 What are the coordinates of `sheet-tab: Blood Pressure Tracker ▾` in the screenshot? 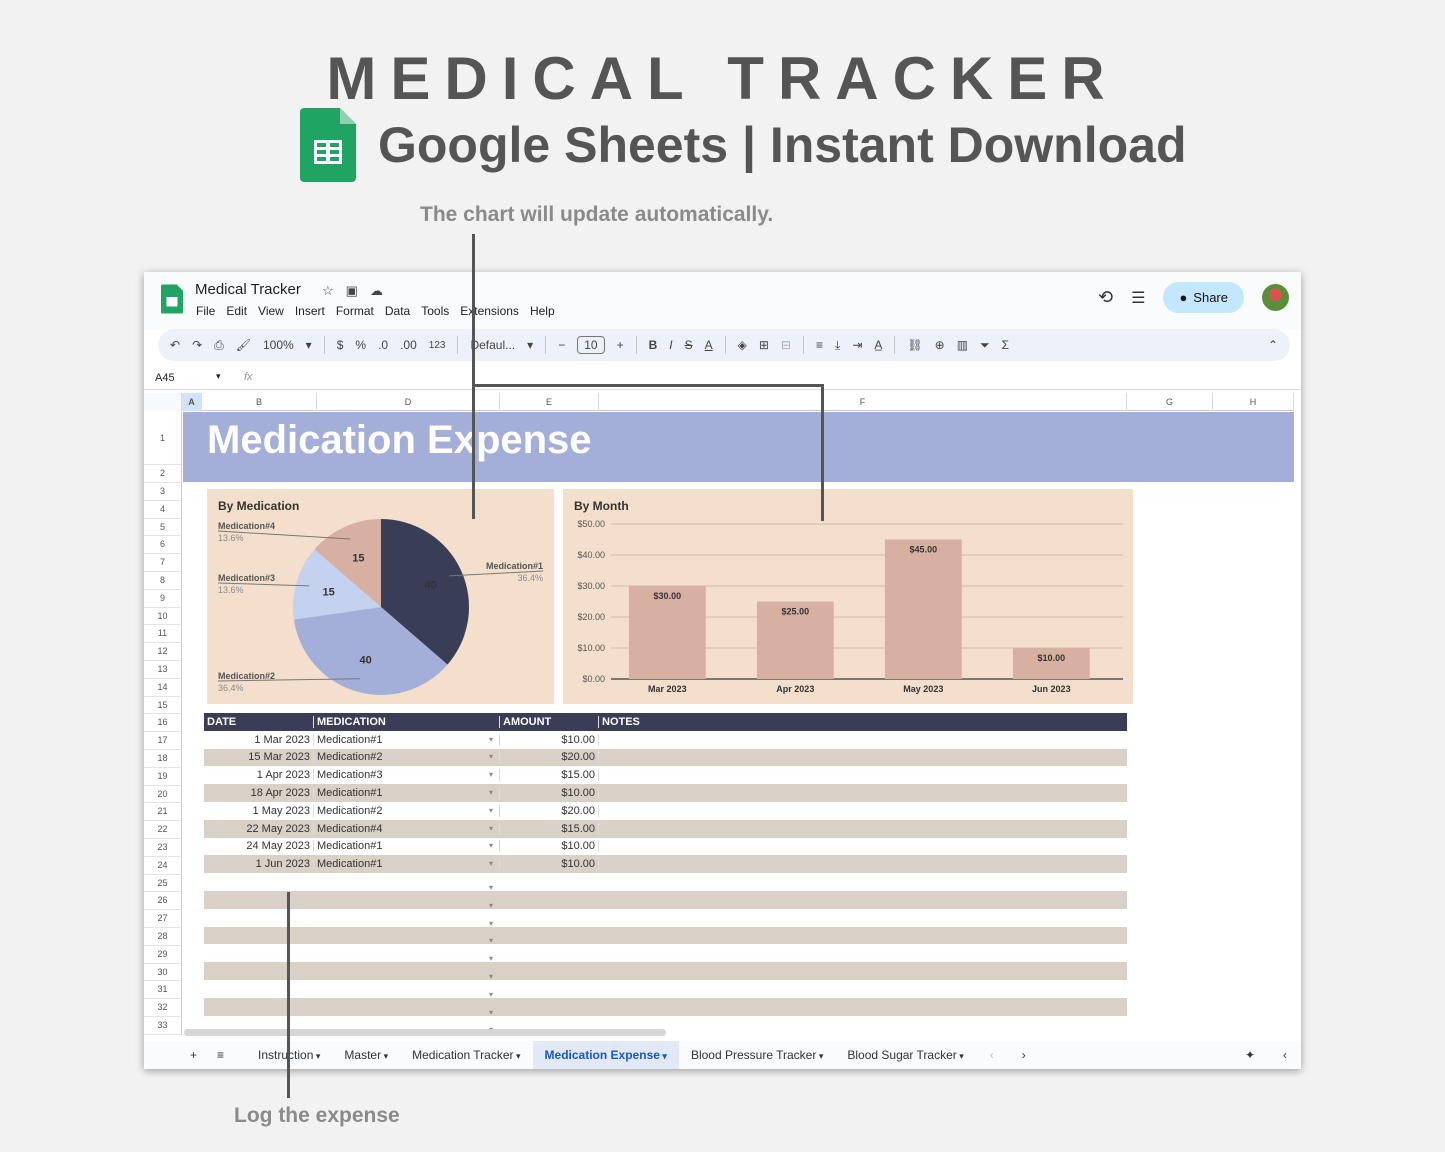 It's located at (757, 1055).